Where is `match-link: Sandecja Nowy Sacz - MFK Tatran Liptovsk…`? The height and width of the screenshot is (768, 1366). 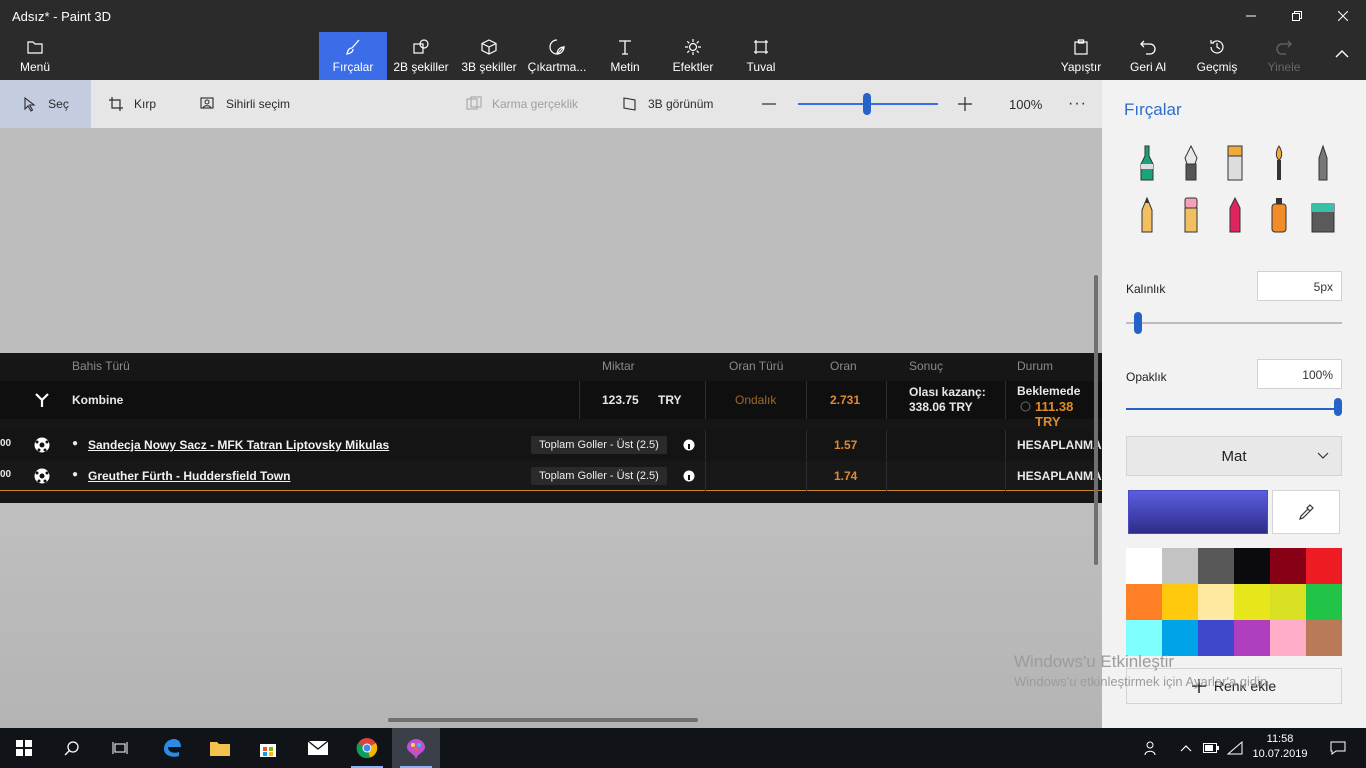
match-link: Sandecja Nowy Sacz - MFK Tatran Liptovsk… is located at coordinates (238, 445).